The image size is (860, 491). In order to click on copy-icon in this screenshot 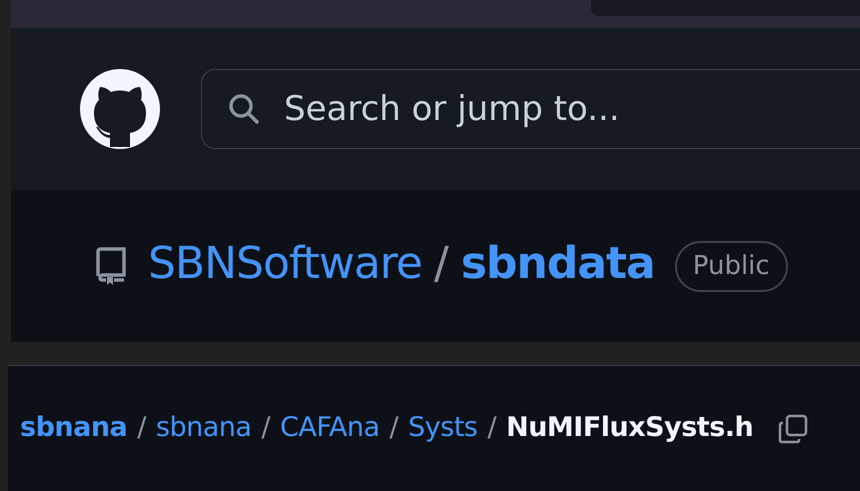, I will do `click(793, 428)`.